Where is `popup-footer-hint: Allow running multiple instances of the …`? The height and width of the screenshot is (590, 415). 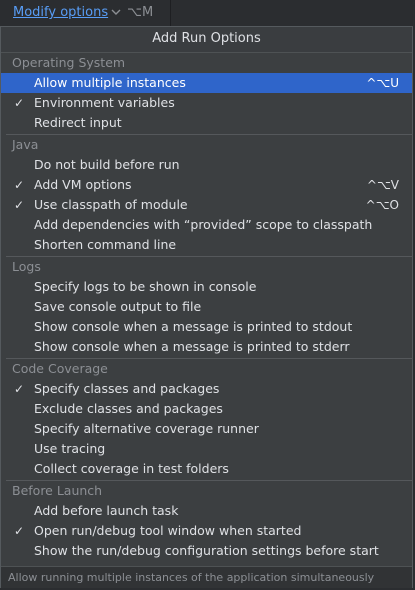
popup-footer-hint: Allow running multiple instances of the … is located at coordinates (206, 577).